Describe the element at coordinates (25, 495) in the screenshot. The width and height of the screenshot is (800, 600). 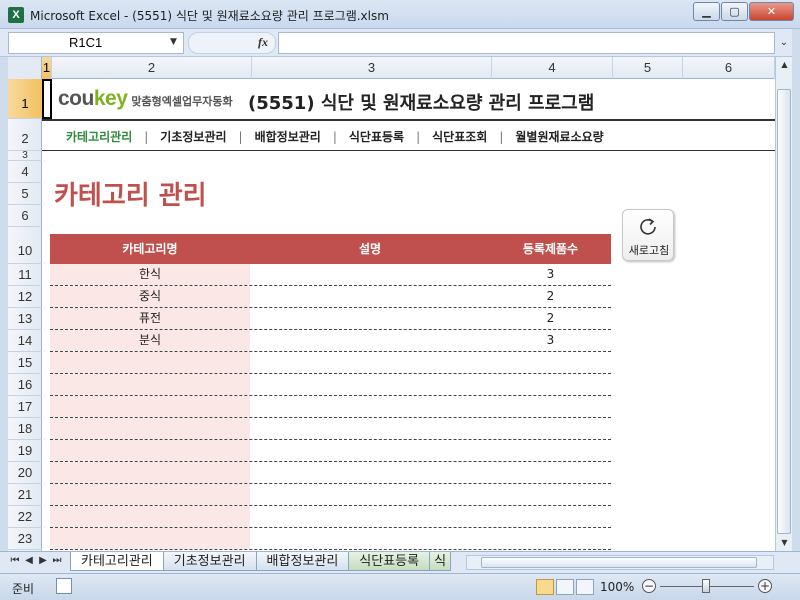
I see `row-header: 21` at that location.